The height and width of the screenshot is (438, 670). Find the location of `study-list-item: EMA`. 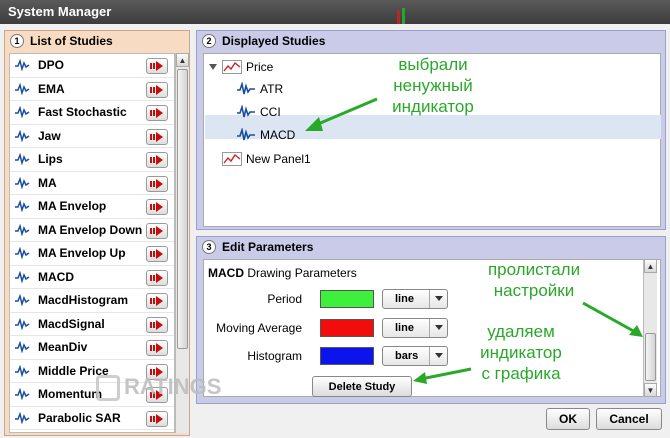

study-list-item: EMA is located at coordinates (92, 89).